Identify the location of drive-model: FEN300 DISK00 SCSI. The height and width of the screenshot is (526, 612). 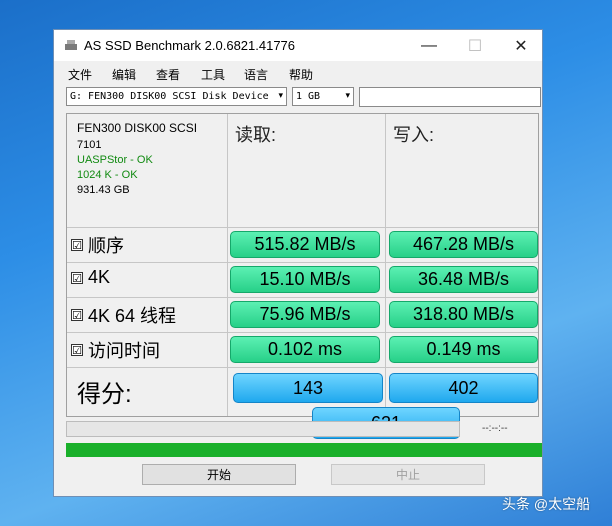
(137, 128).